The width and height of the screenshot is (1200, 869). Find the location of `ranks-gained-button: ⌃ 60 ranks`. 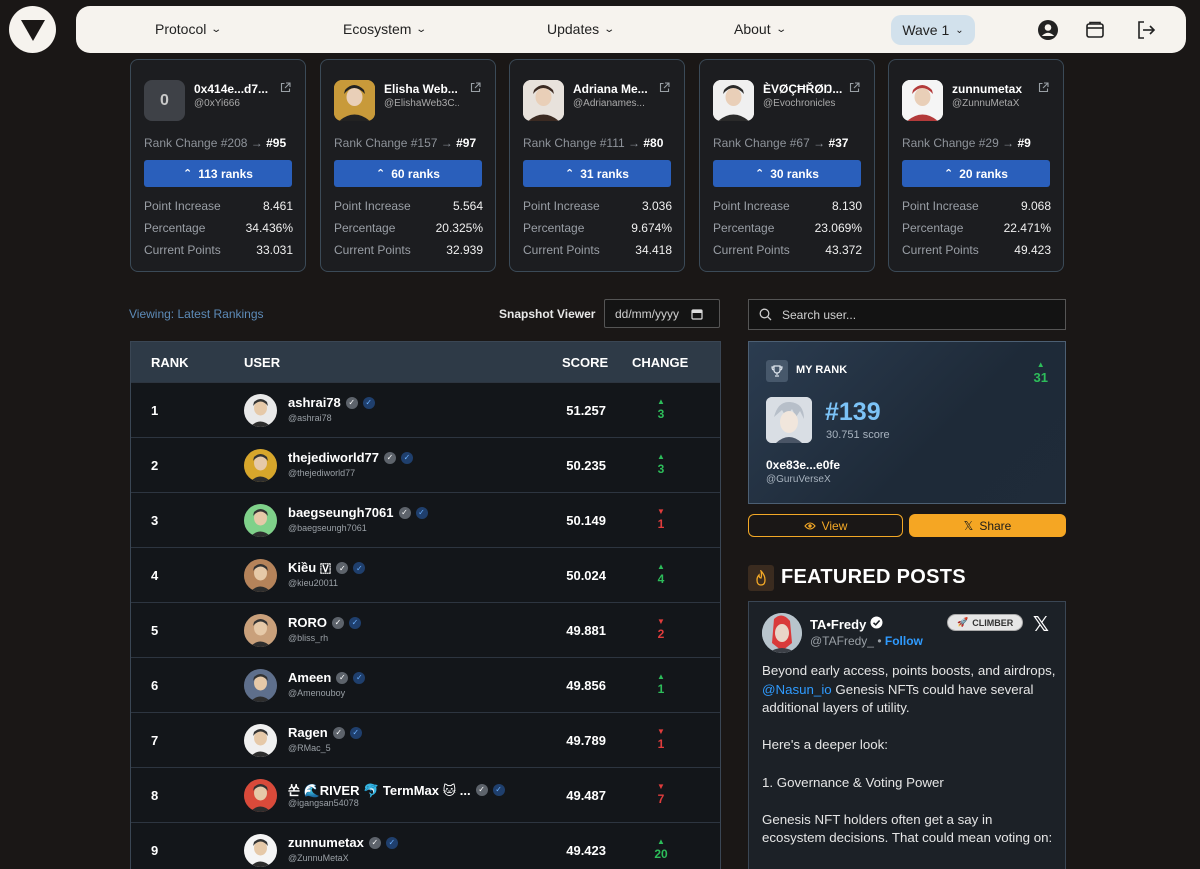

ranks-gained-button: ⌃ 60 ranks is located at coordinates (408, 173).